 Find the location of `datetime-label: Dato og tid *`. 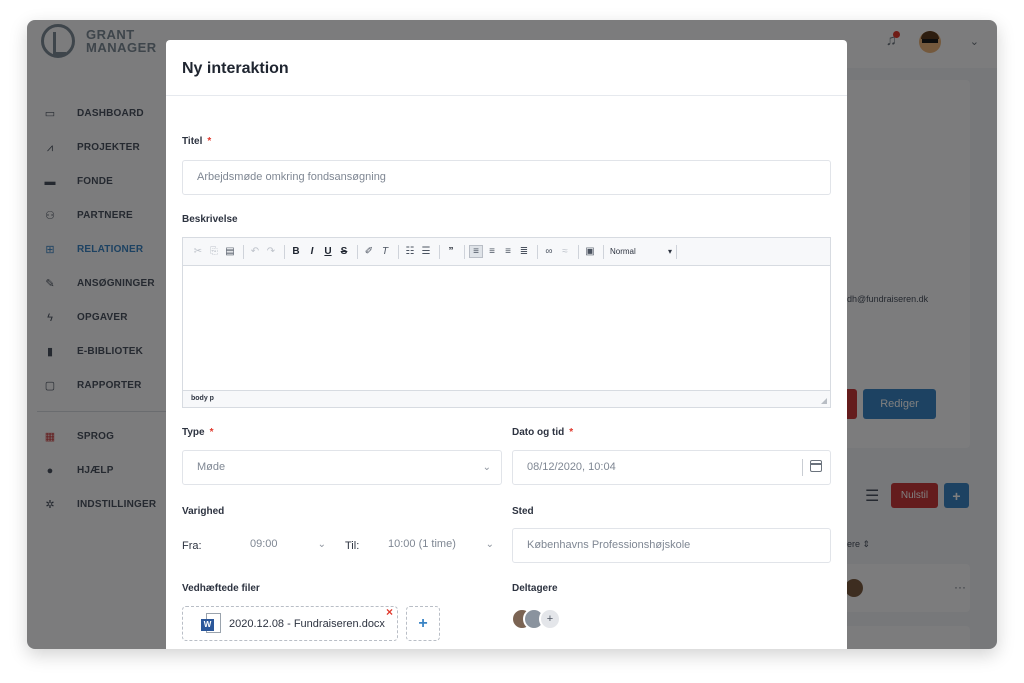

datetime-label: Dato og tid * is located at coordinates (542, 432).